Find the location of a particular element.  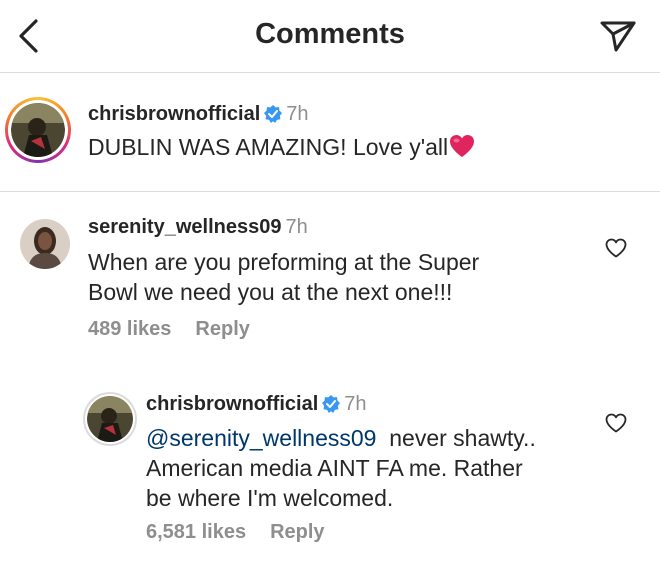

share-button is located at coordinates (618, 36).